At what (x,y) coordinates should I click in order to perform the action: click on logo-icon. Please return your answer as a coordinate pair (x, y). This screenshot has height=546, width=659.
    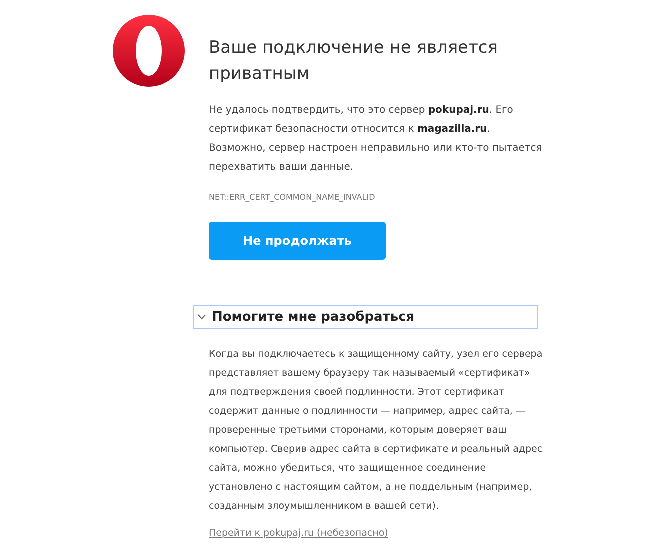
    Looking at the image, I should click on (149, 51).